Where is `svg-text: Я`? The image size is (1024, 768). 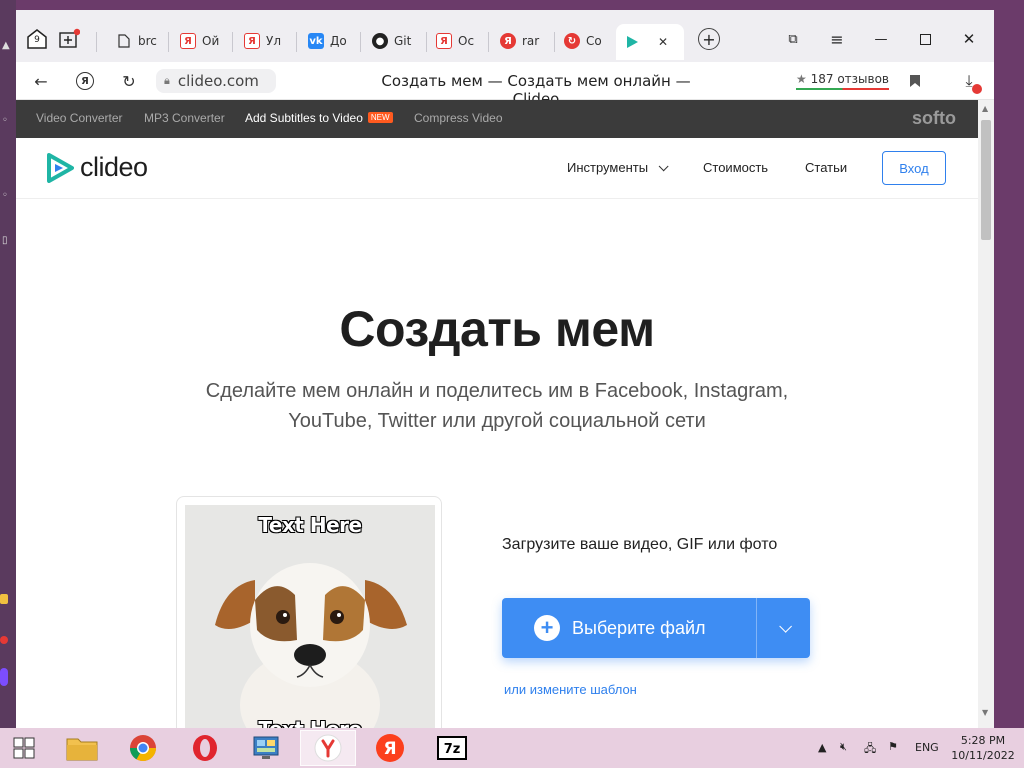 svg-text: Я is located at coordinates (389, 749).